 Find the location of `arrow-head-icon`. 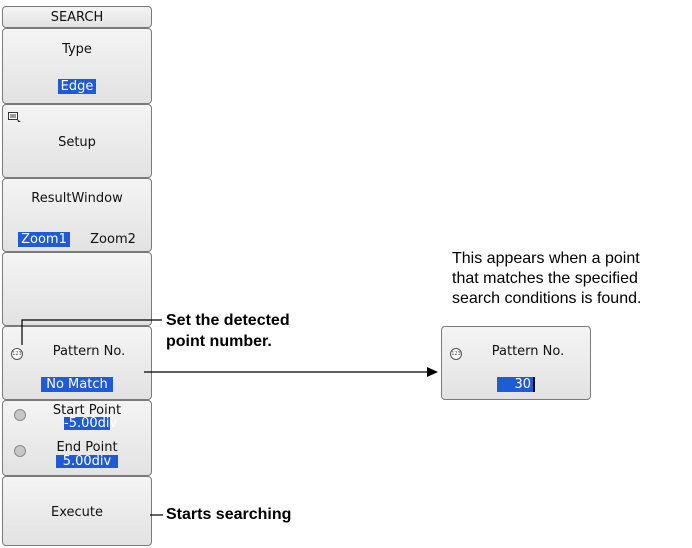

arrow-head-icon is located at coordinates (432, 372).